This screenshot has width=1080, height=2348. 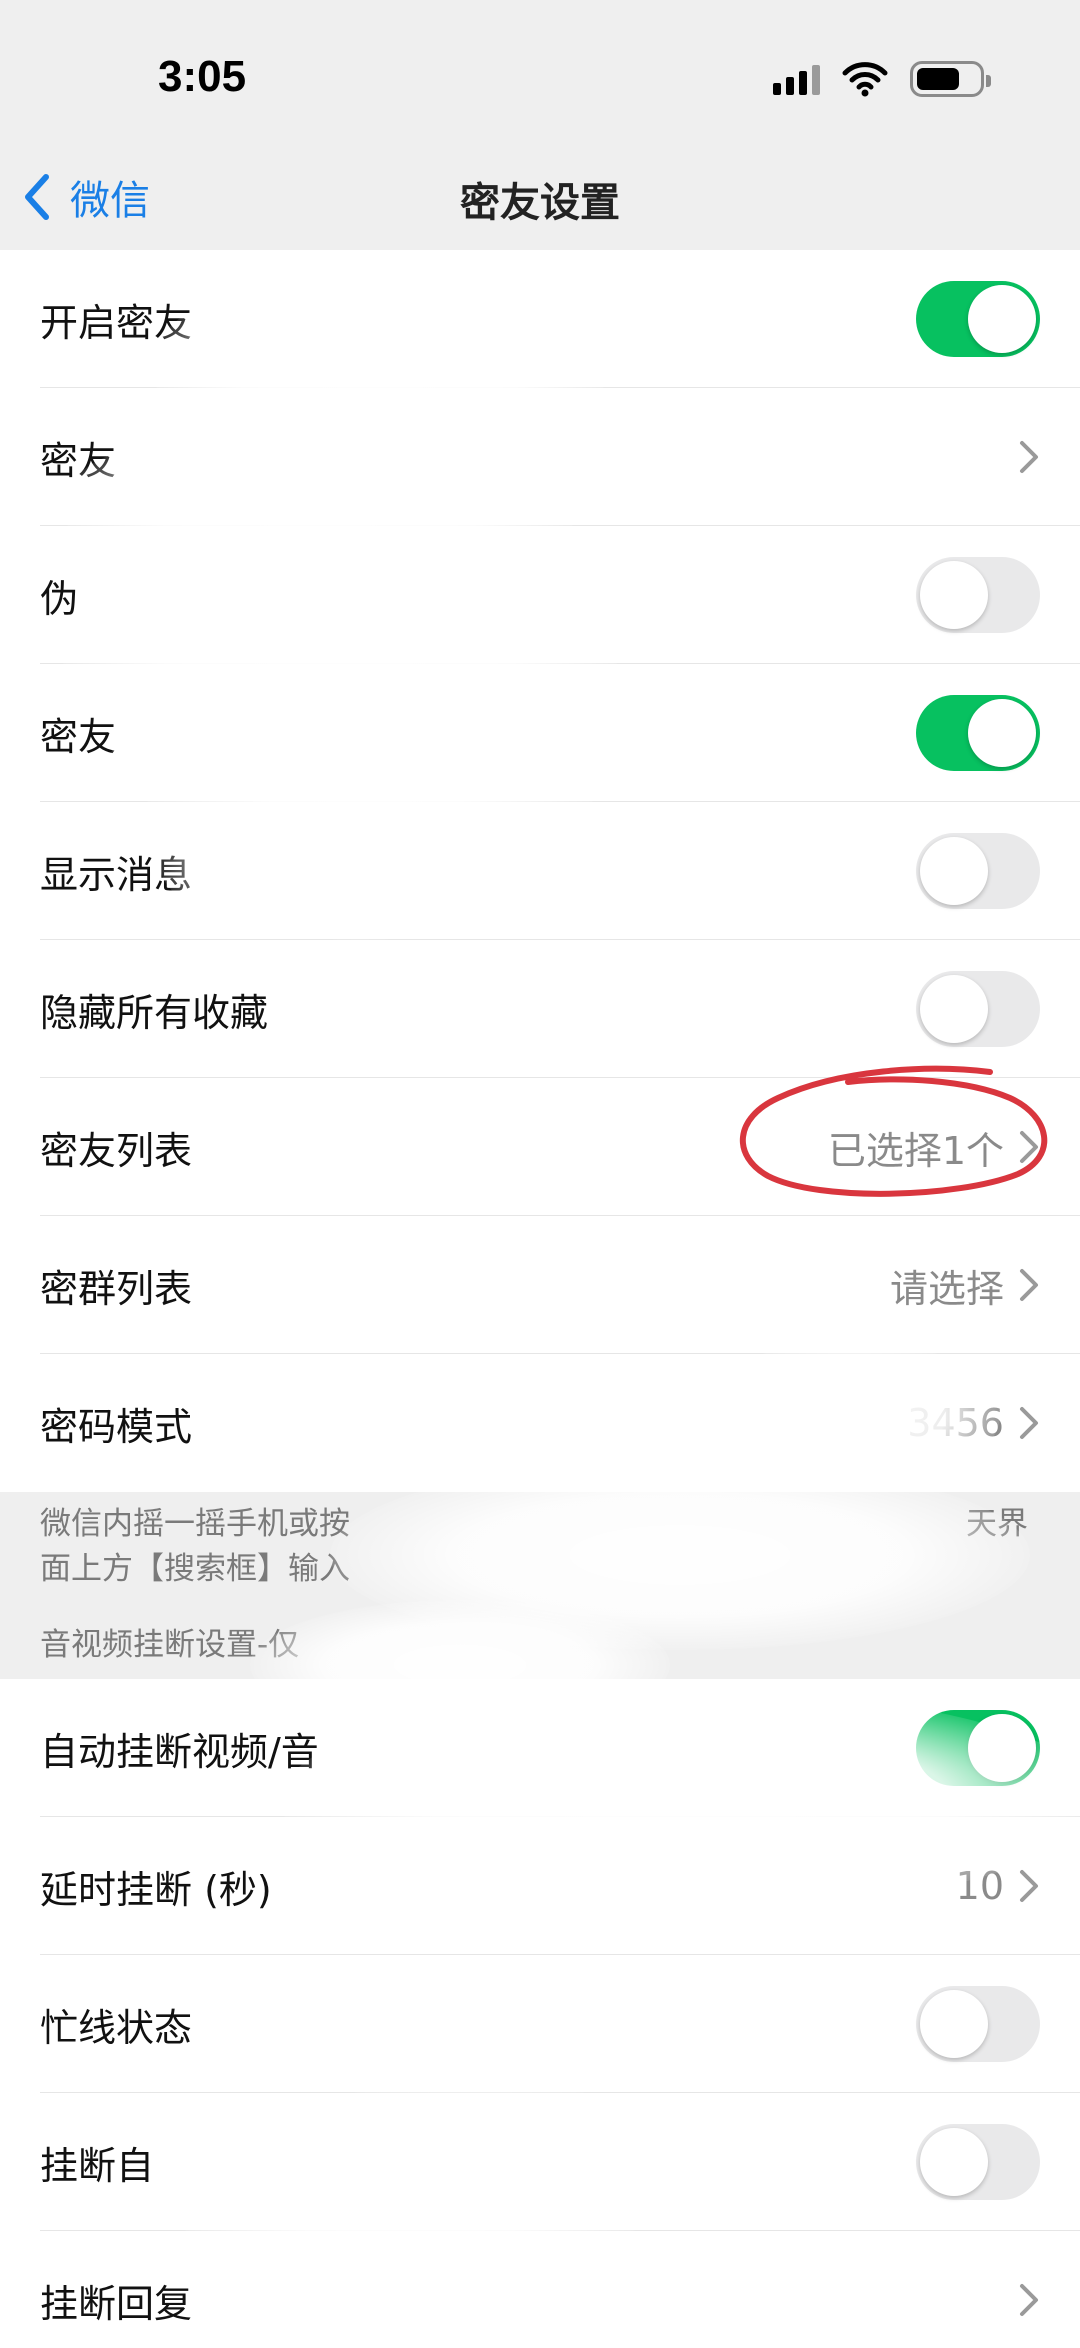 What do you see at coordinates (116, 2303) in the screenshot?
I see `settings-row-label: 挂断回复` at bounding box center [116, 2303].